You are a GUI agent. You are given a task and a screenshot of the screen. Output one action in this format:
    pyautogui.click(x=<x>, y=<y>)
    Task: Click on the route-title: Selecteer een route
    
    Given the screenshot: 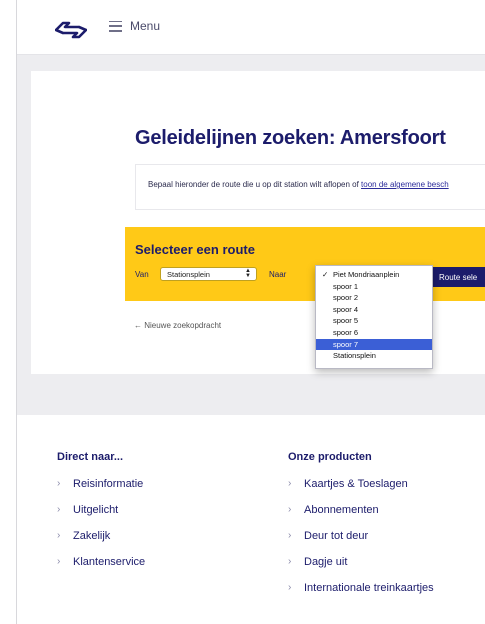 What is the action you would take?
    pyautogui.click(x=195, y=249)
    